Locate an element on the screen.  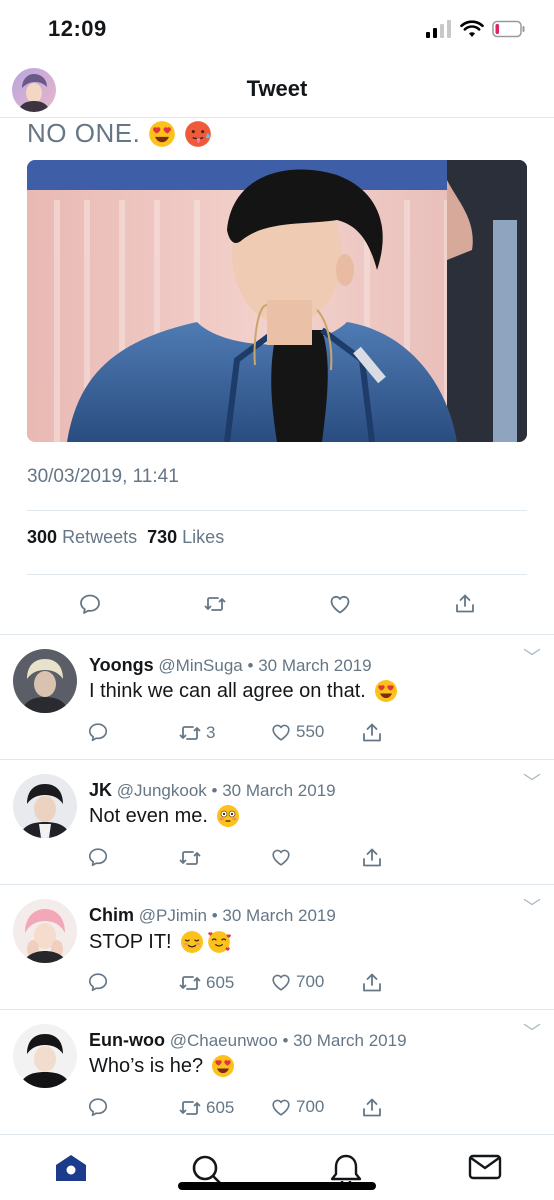
messages-icon is located at coordinates (485, 1167).